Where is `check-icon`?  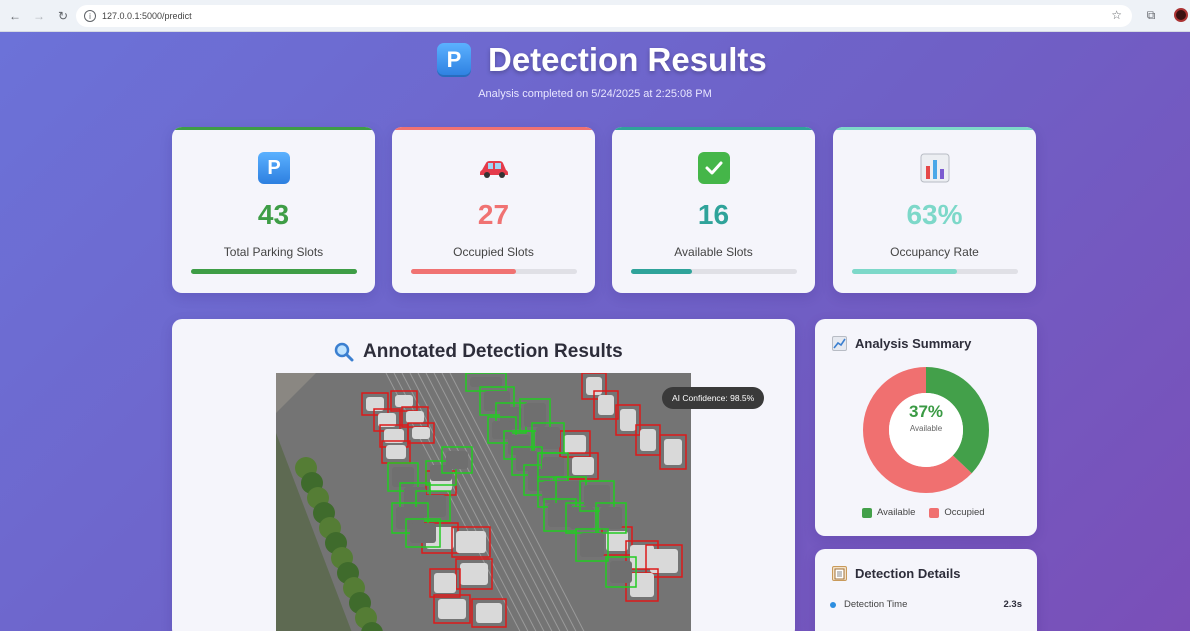 check-icon is located at coordinates (714, 168).